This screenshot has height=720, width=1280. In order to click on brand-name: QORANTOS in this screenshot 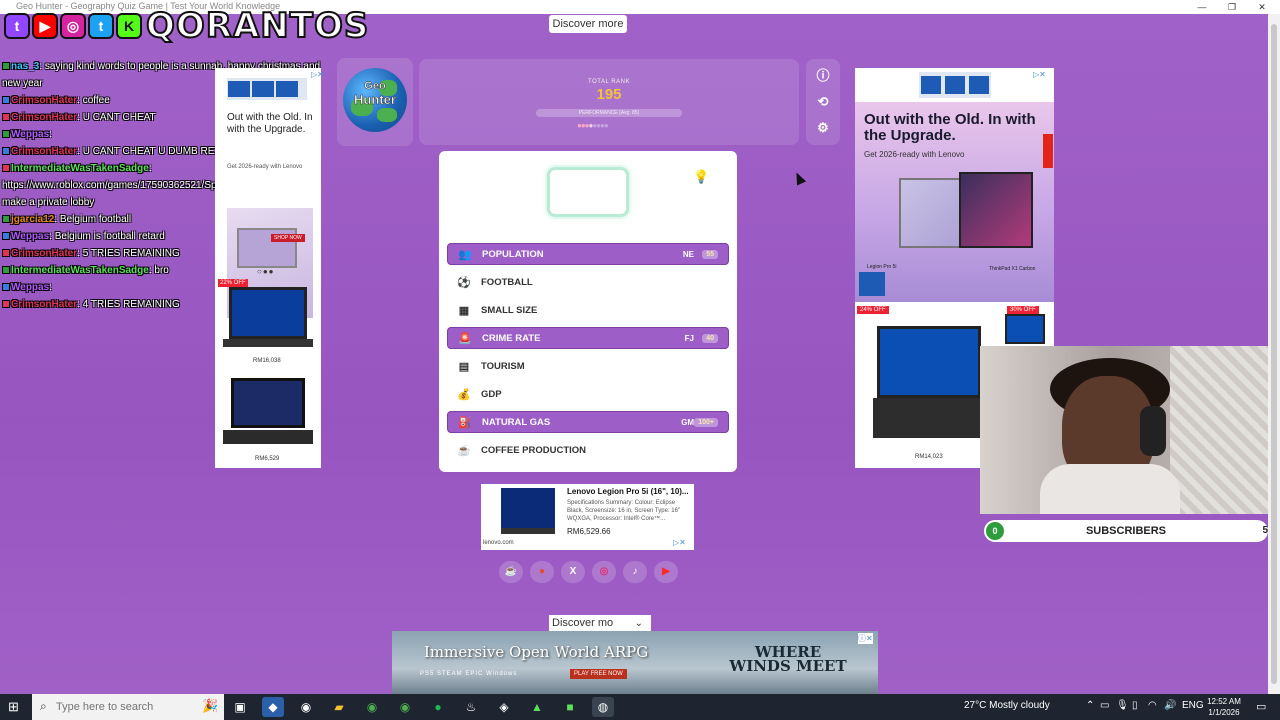, I will do `click(257, 26)`.